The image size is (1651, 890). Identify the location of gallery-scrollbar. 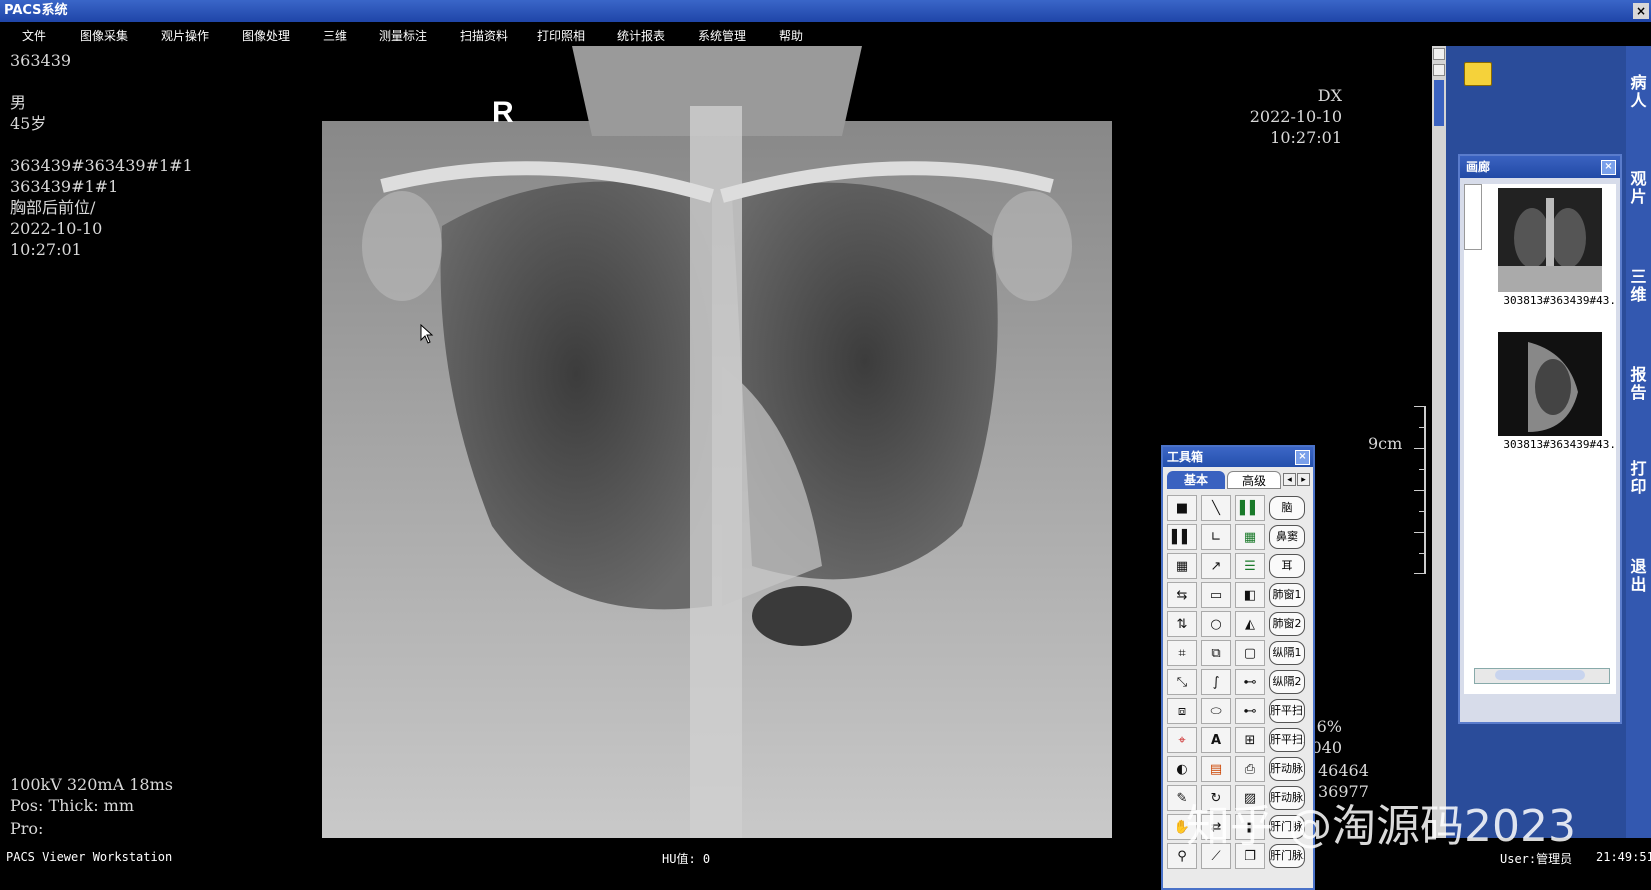
(1542, 676).